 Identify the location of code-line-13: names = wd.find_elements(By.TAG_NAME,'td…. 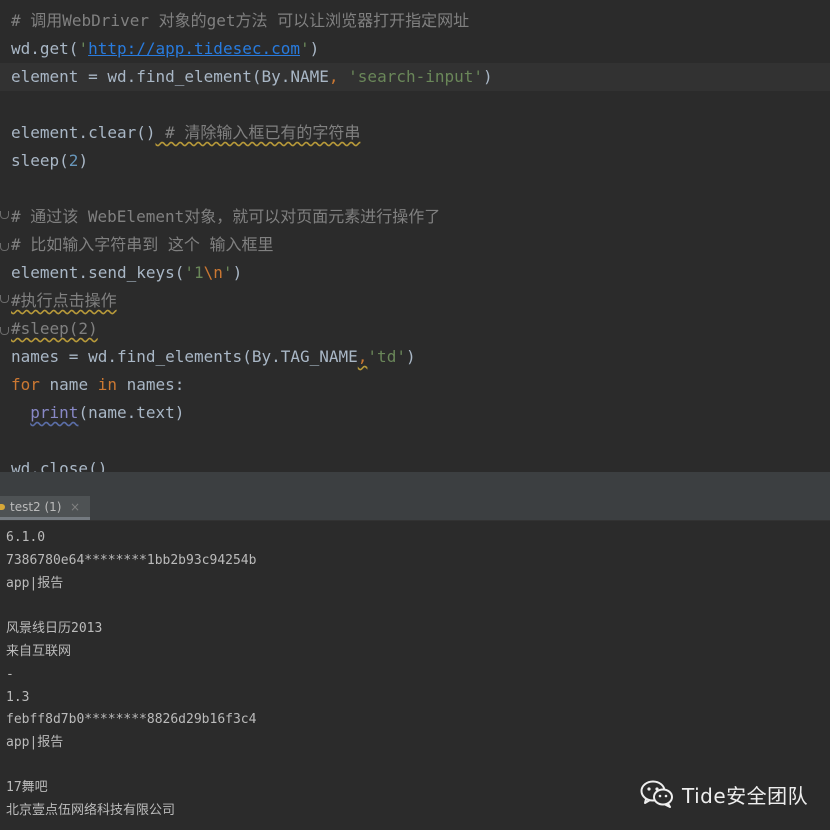
(415, 357).